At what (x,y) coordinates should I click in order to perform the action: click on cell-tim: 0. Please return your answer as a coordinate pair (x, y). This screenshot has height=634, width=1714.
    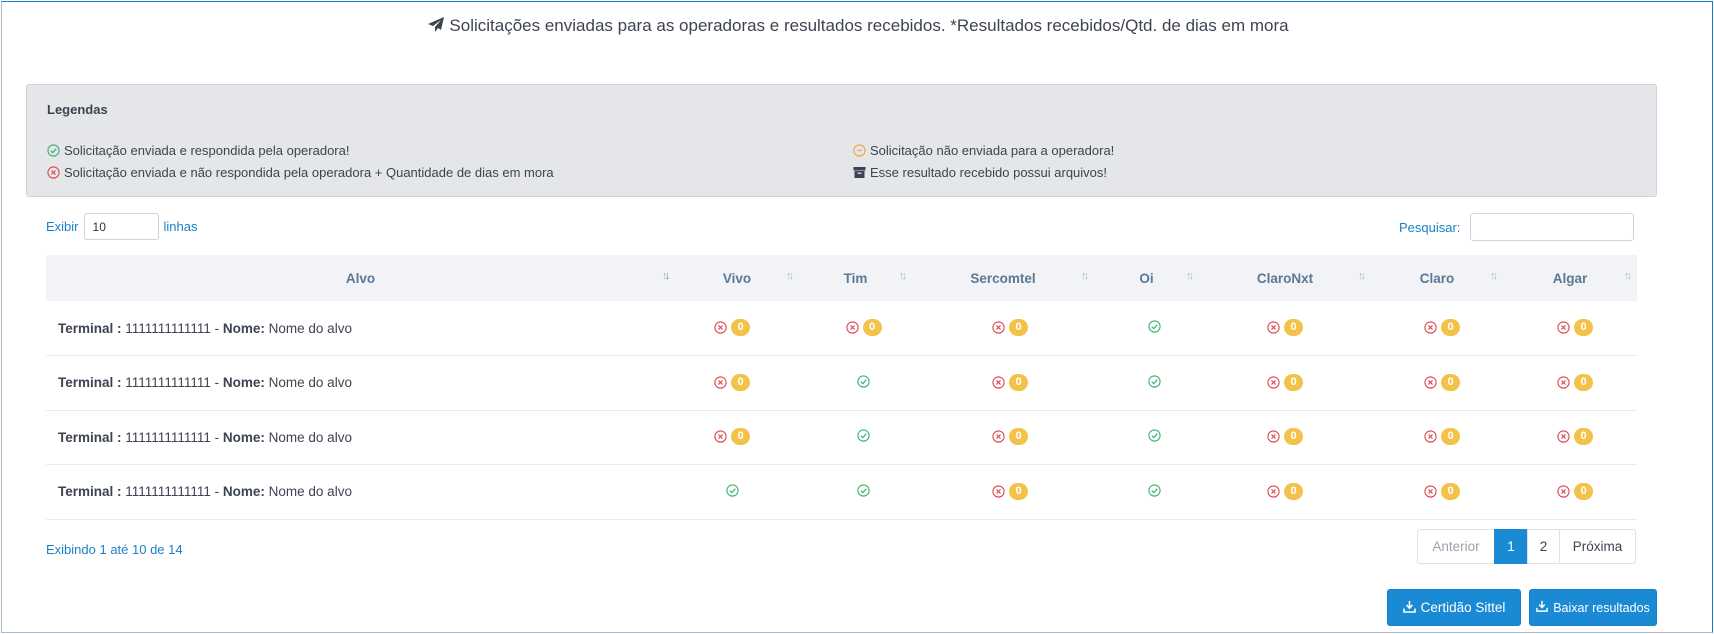
    Looking at the image, I should click on (855, 328).